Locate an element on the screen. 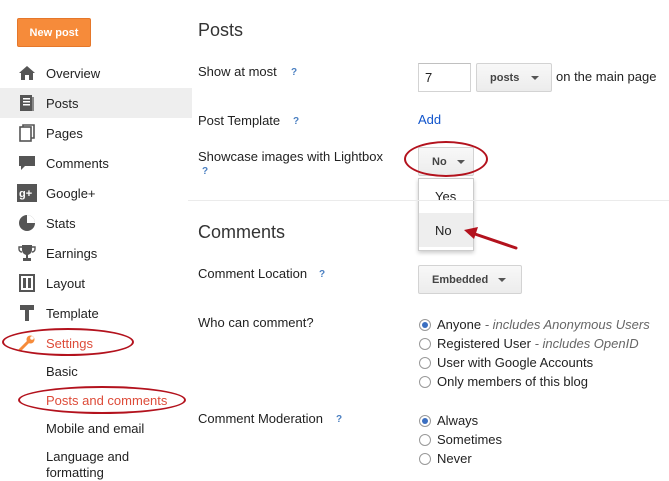 Image resolution: width=669 pixels, height=481 pixels. radio-sometimes: Sometimes is located at coordinates (460, 439).